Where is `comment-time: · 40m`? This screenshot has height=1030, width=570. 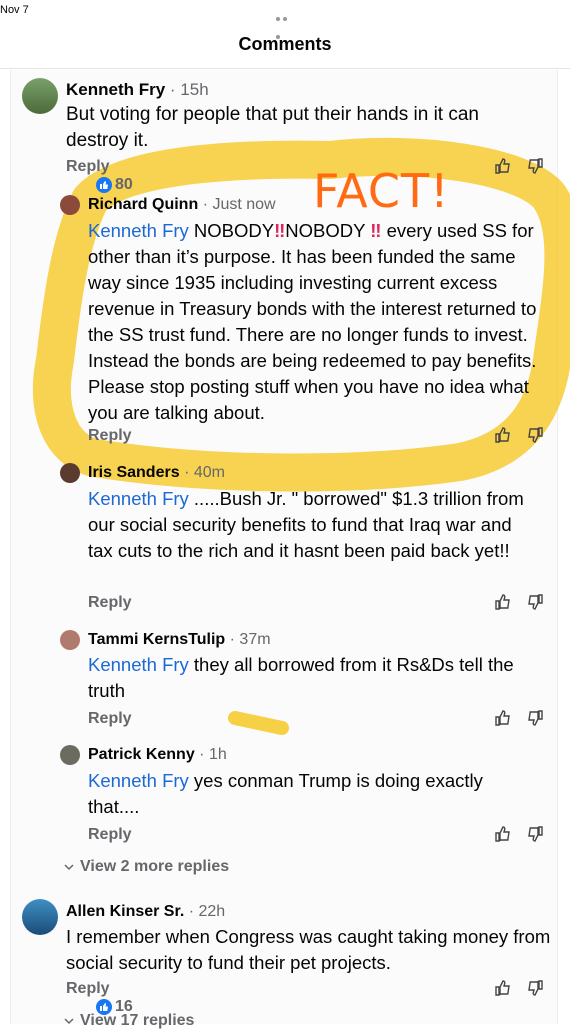
comment-time: · 40m is located at coordinates (204, 472).